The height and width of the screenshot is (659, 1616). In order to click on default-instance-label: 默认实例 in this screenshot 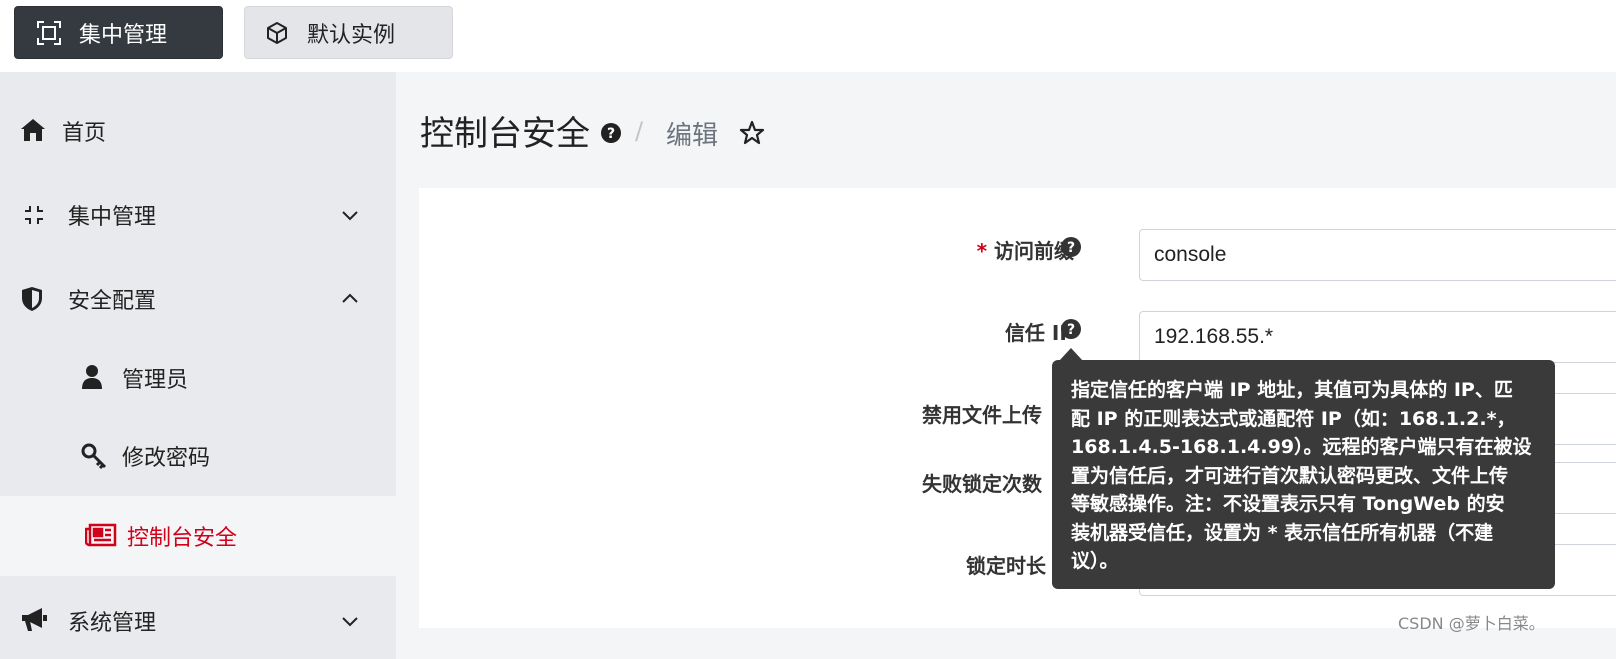, I will do `click(351, 35)`.